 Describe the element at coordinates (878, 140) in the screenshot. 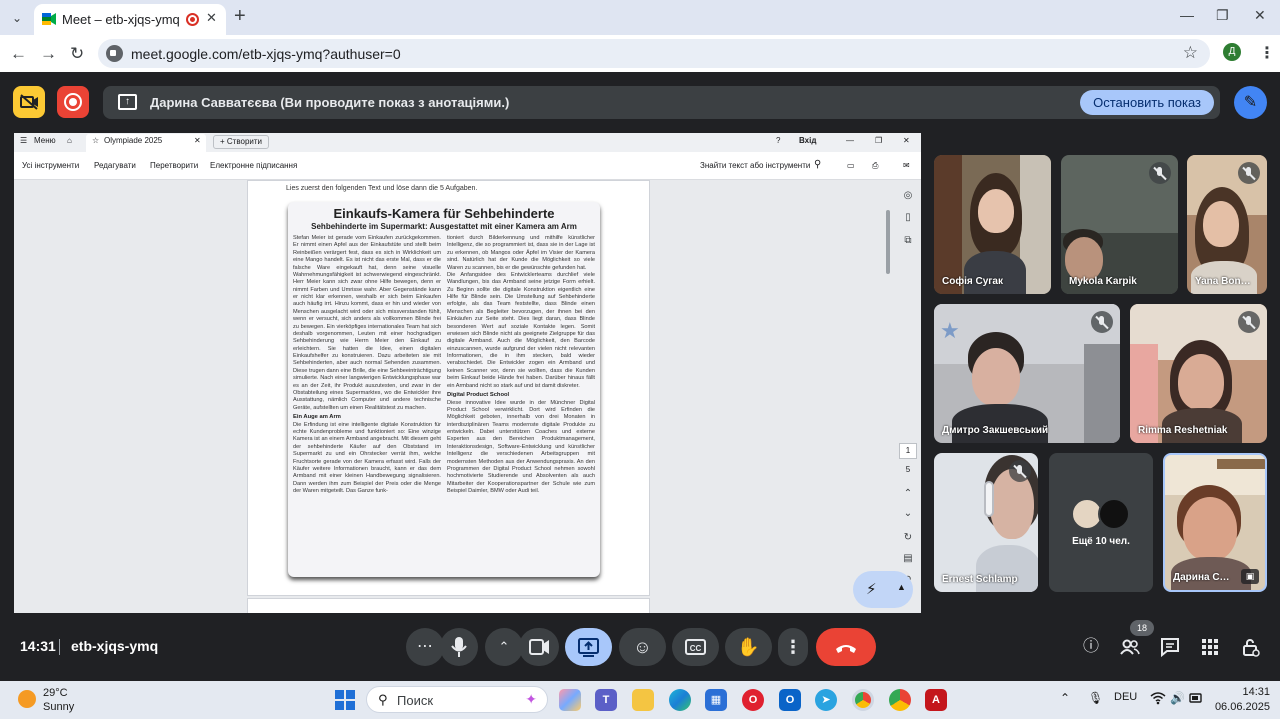

I see `pdf-restore-icon: ❐` at that location.